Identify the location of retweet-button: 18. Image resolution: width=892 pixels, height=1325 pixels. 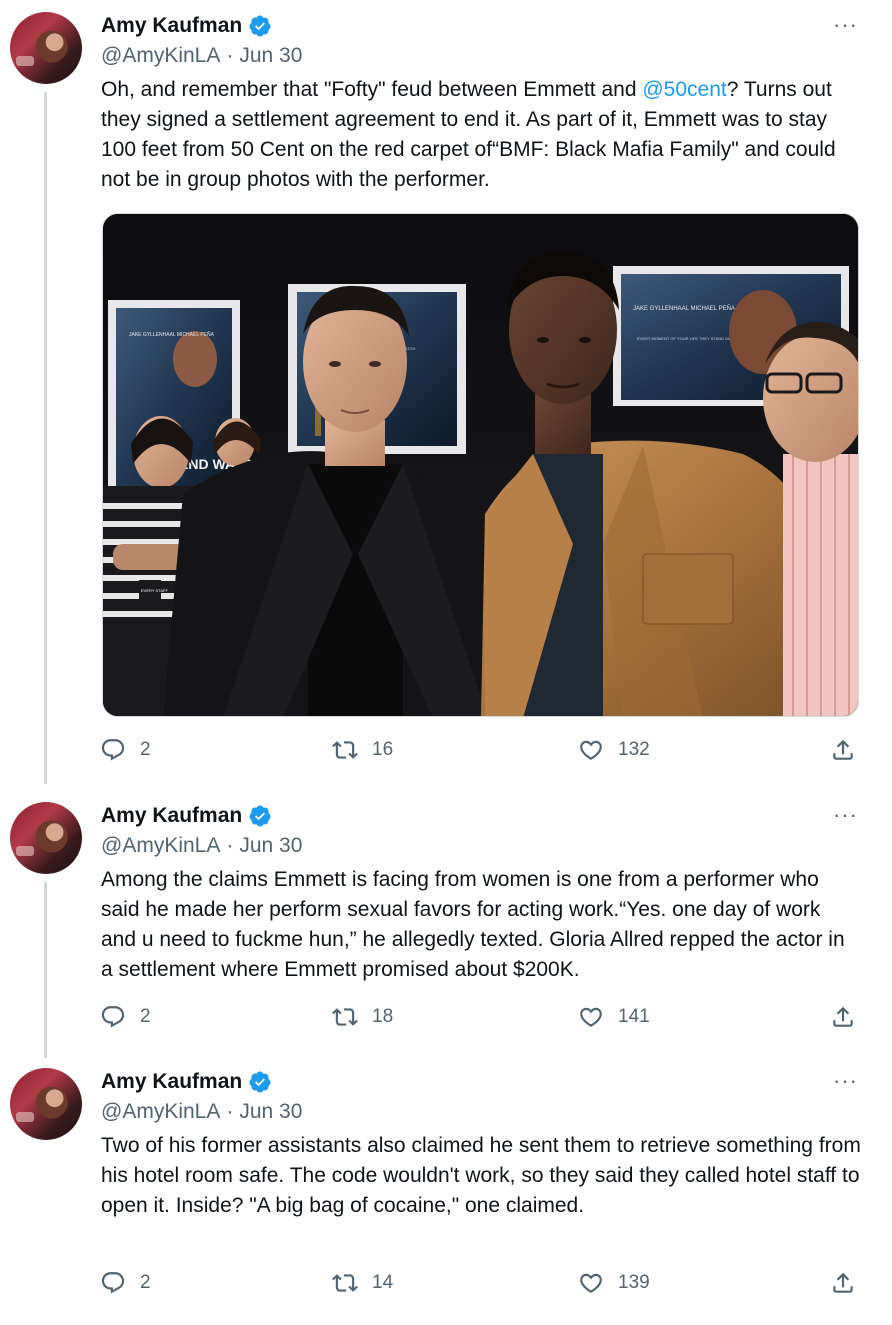
(362, 1017).